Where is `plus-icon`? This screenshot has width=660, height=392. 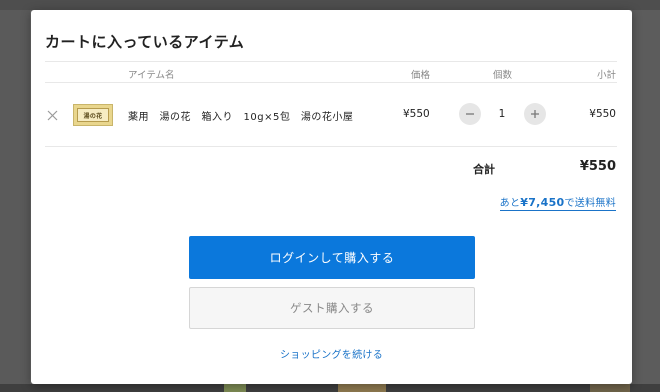 plus-icon is located at coordinates (535, 114).